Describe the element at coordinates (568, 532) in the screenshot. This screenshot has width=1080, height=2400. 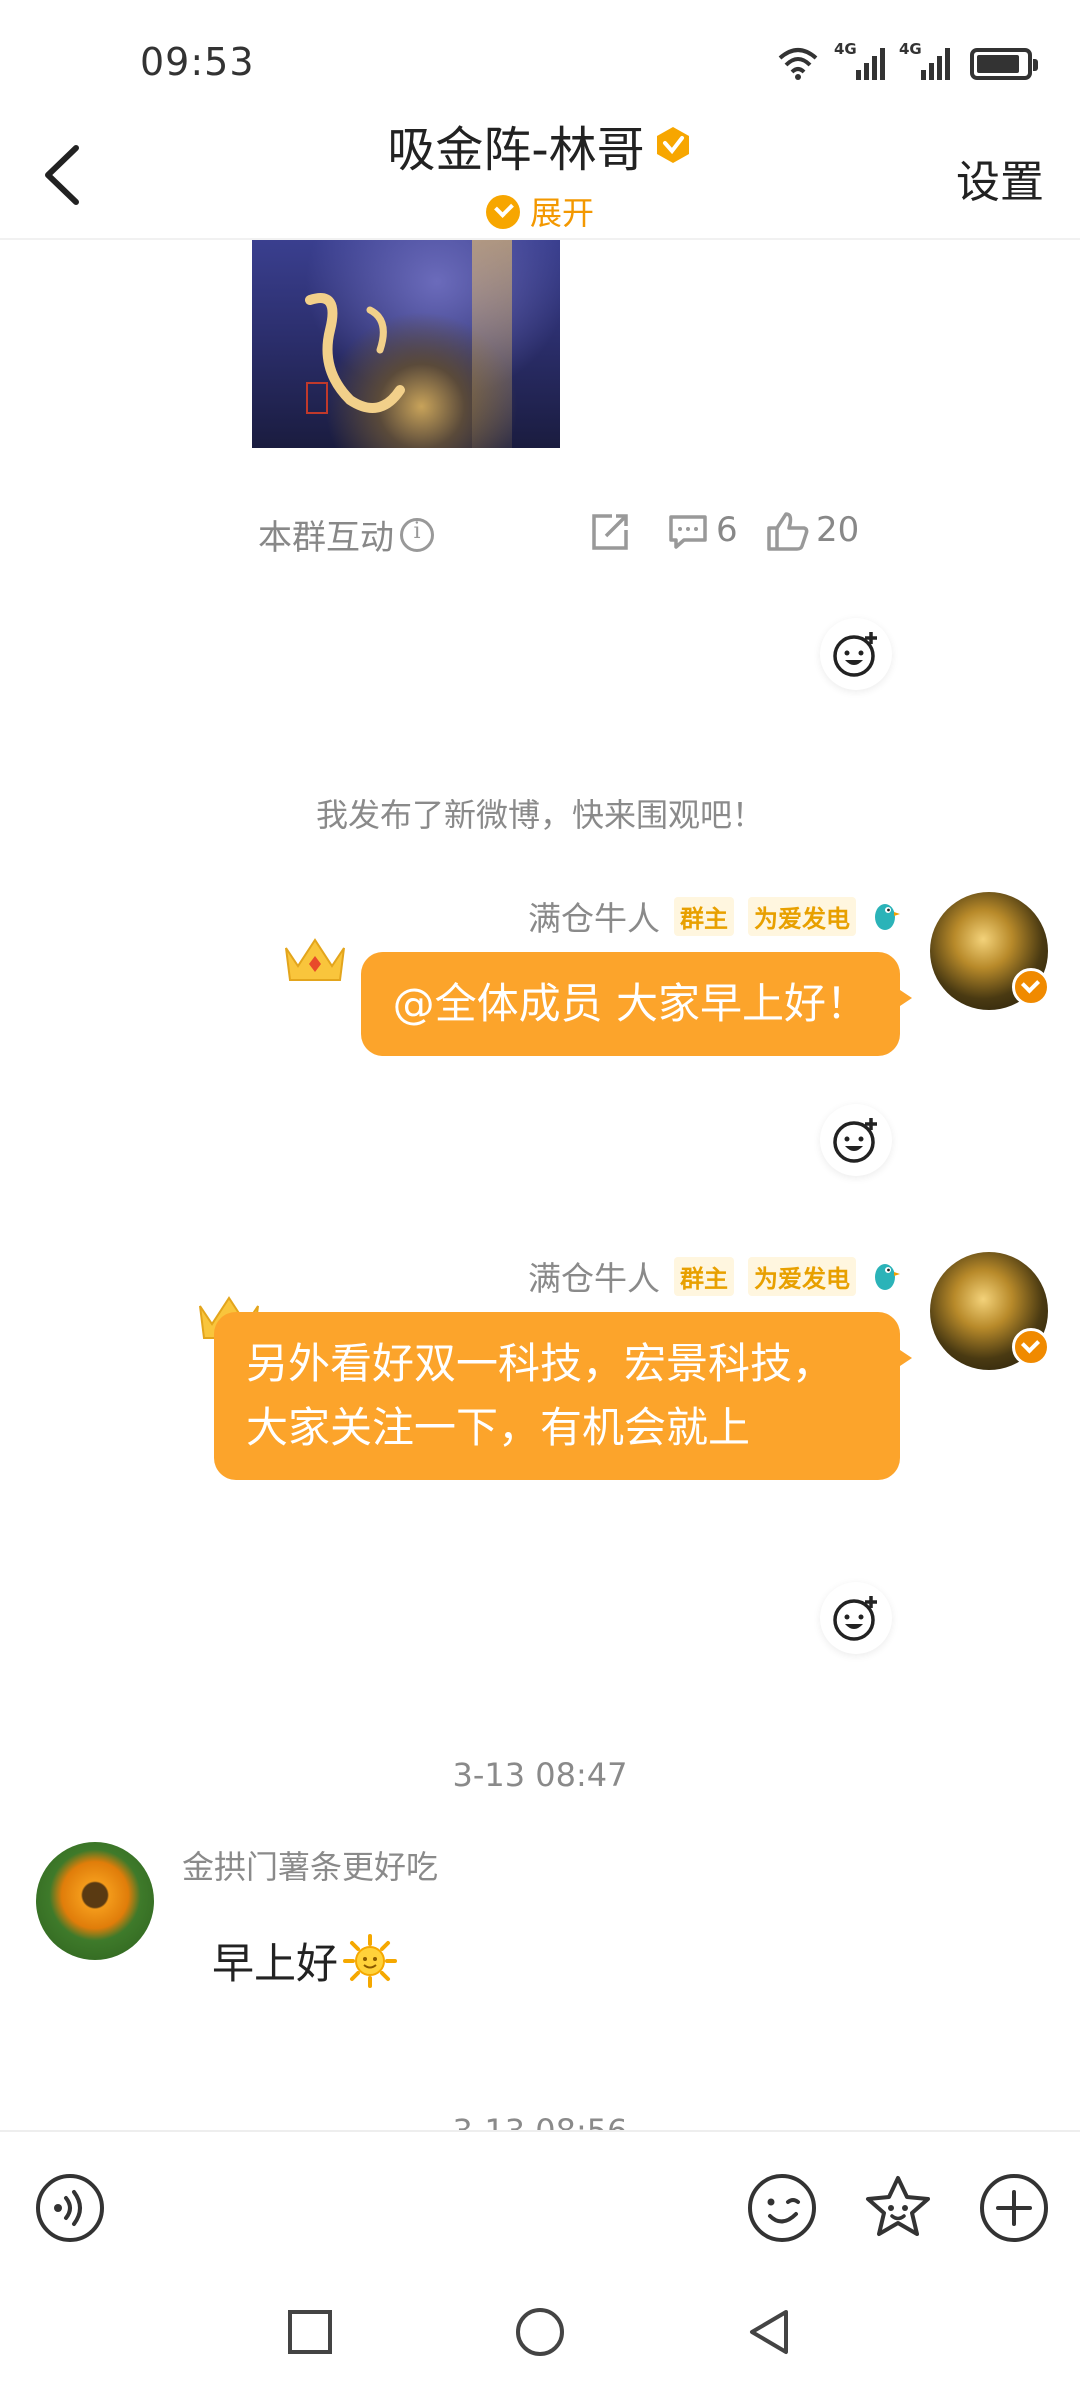
I see `interaction-row: 本群互动 6 20` at that location.